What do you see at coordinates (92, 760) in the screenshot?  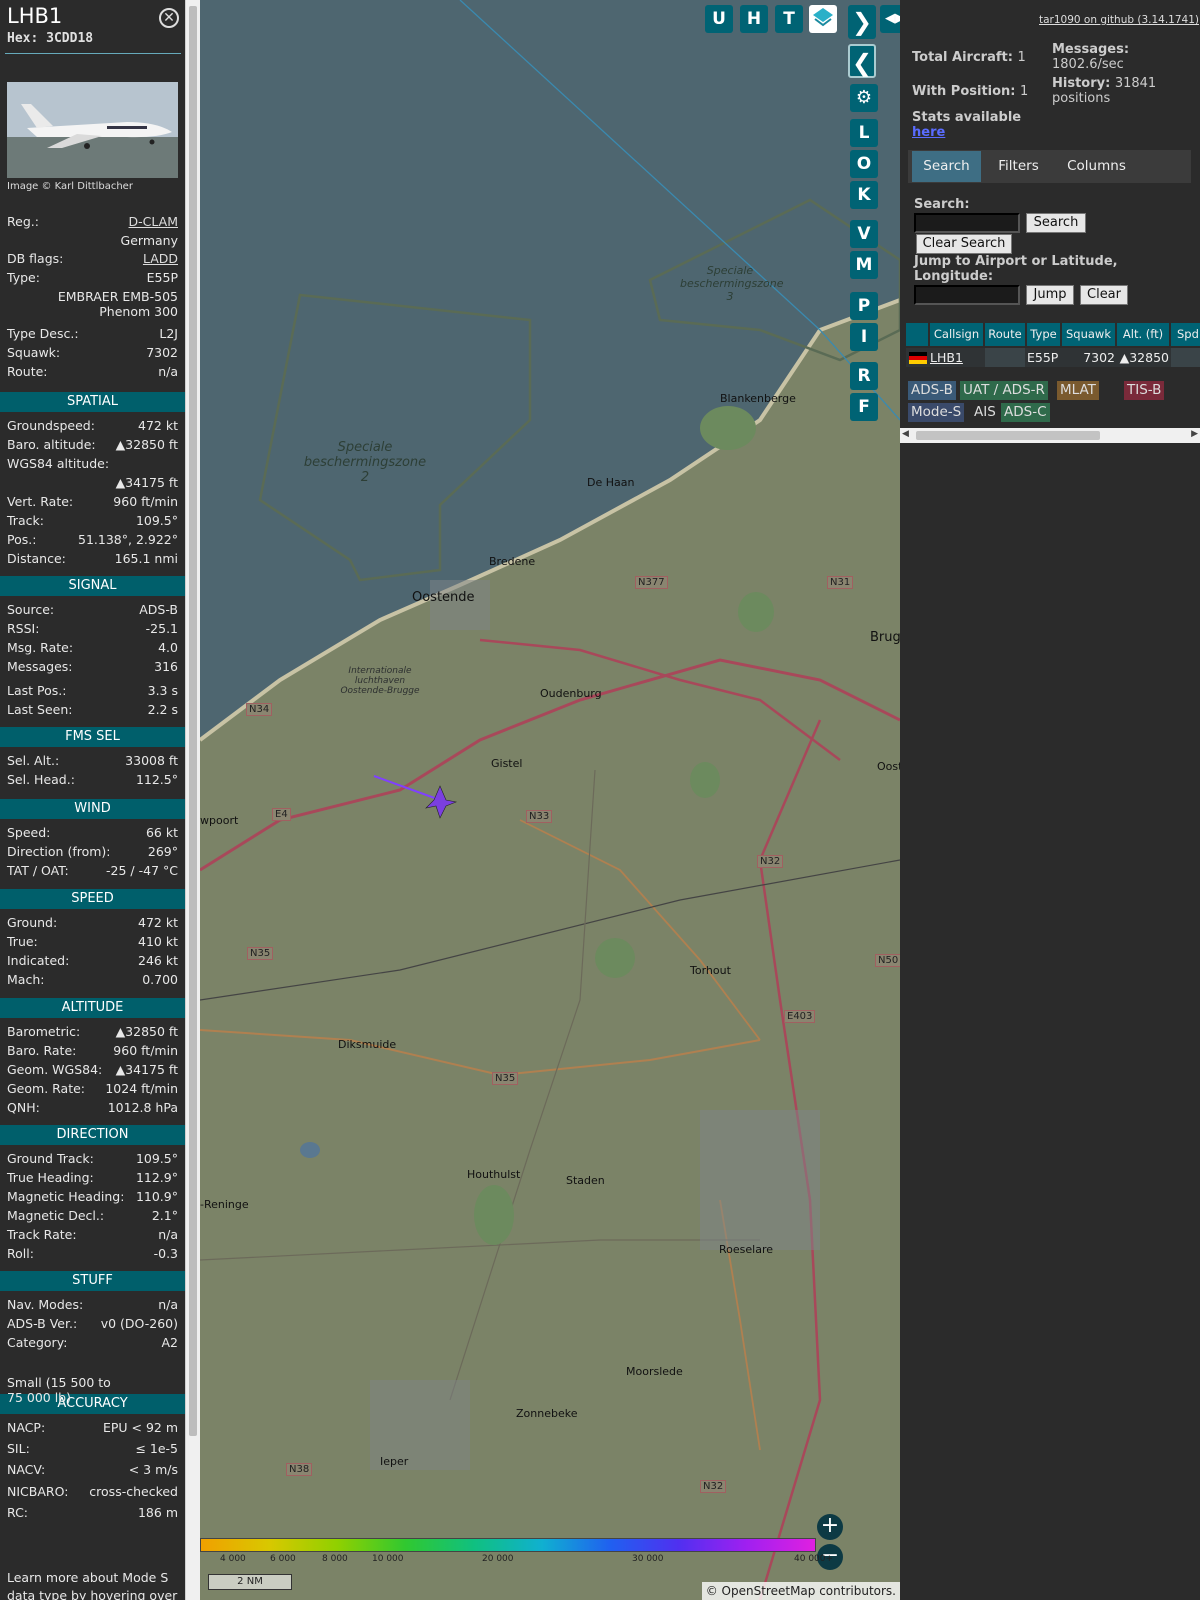 I see `fms-row: Sel. Alt.: 33008 ft` at bounding box center [92, 760].